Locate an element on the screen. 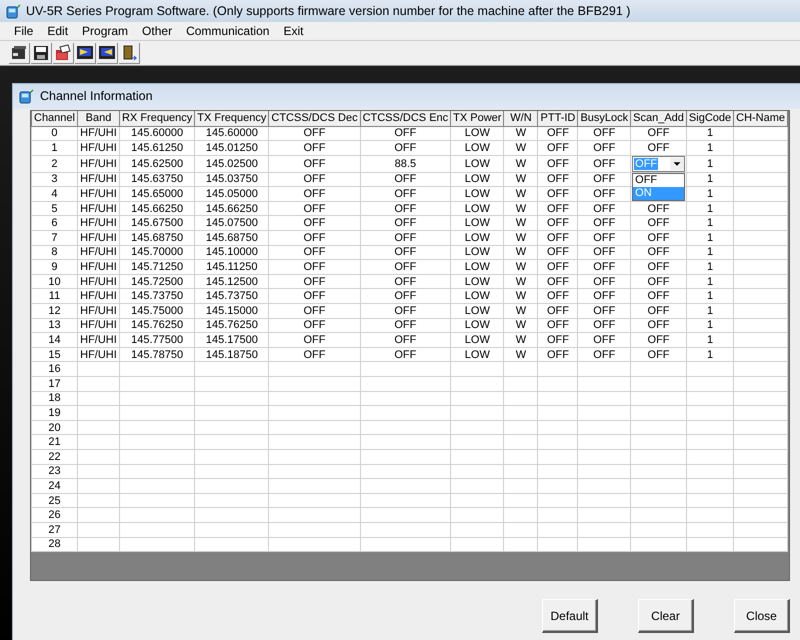 This screenshot has width=800, height=640. table-cell: 145.71250 is located at coordinates (157, 267).